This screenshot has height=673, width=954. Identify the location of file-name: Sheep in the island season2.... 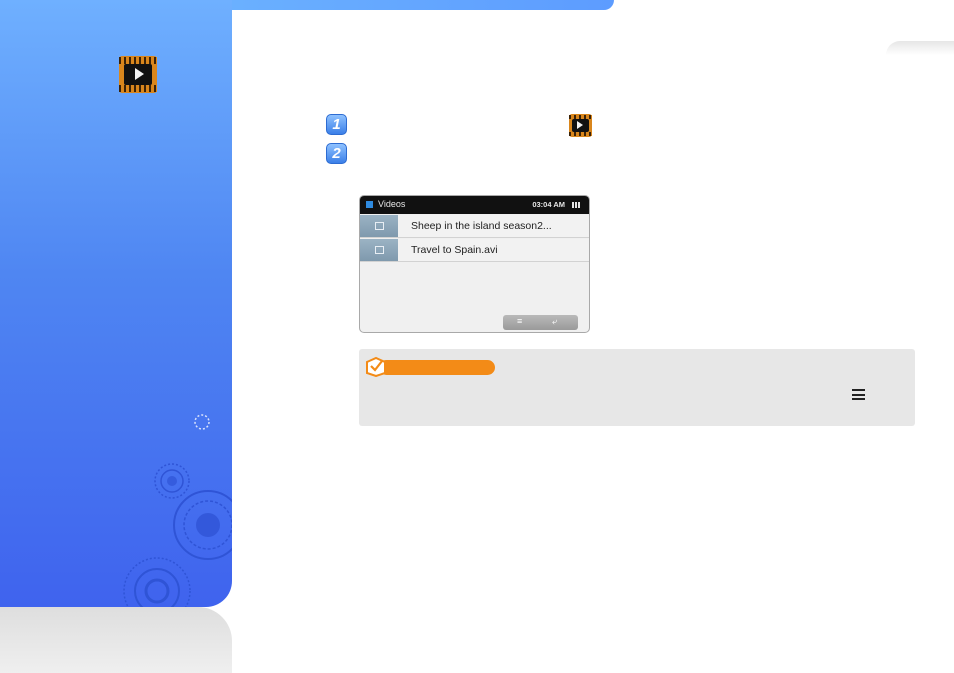
(481, 226).